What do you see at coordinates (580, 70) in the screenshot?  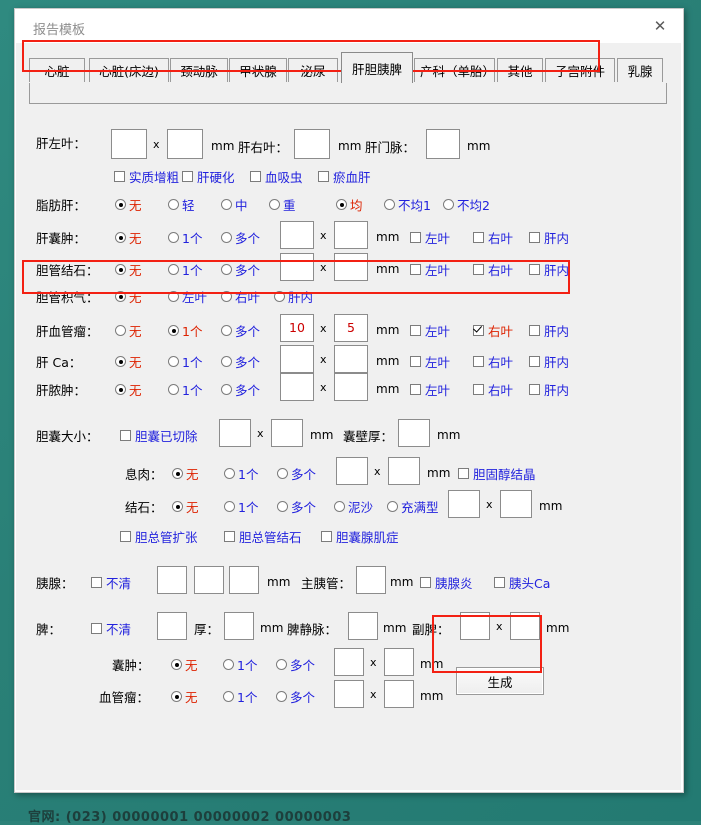 I see `tab-uterus-adnexa: 子宫附件` at bounding box center [580, 70].